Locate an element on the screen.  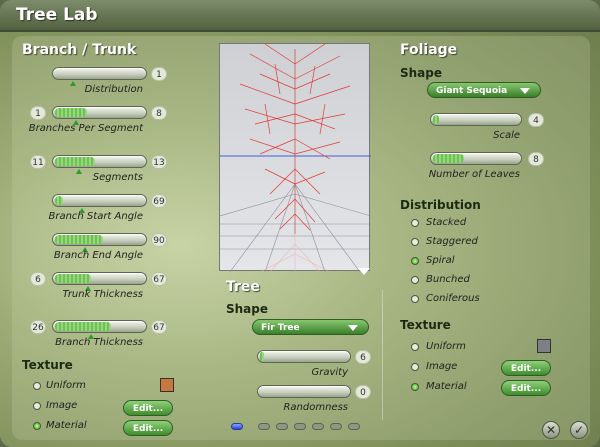
tree-shape-value: Fir Tree is located at coordinates (280, 328).